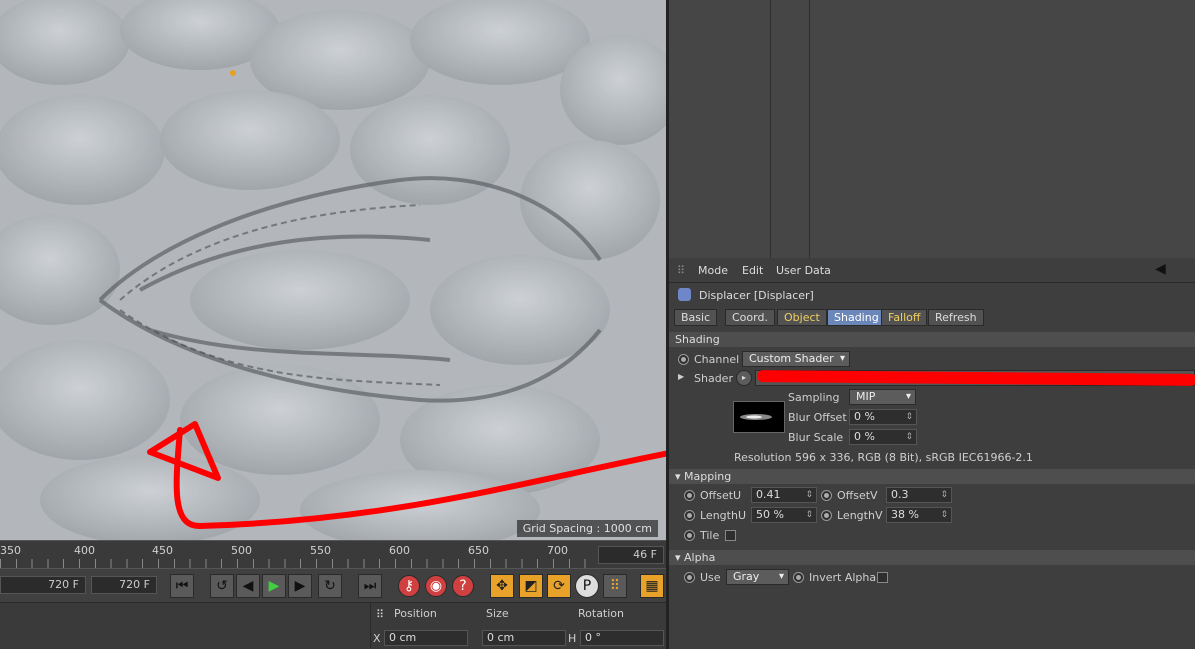 Image resolution: width=1195 pixels, height=649 pixels. I want to click on invert-alpha-label: Invert Alpha, so click(843, 577).